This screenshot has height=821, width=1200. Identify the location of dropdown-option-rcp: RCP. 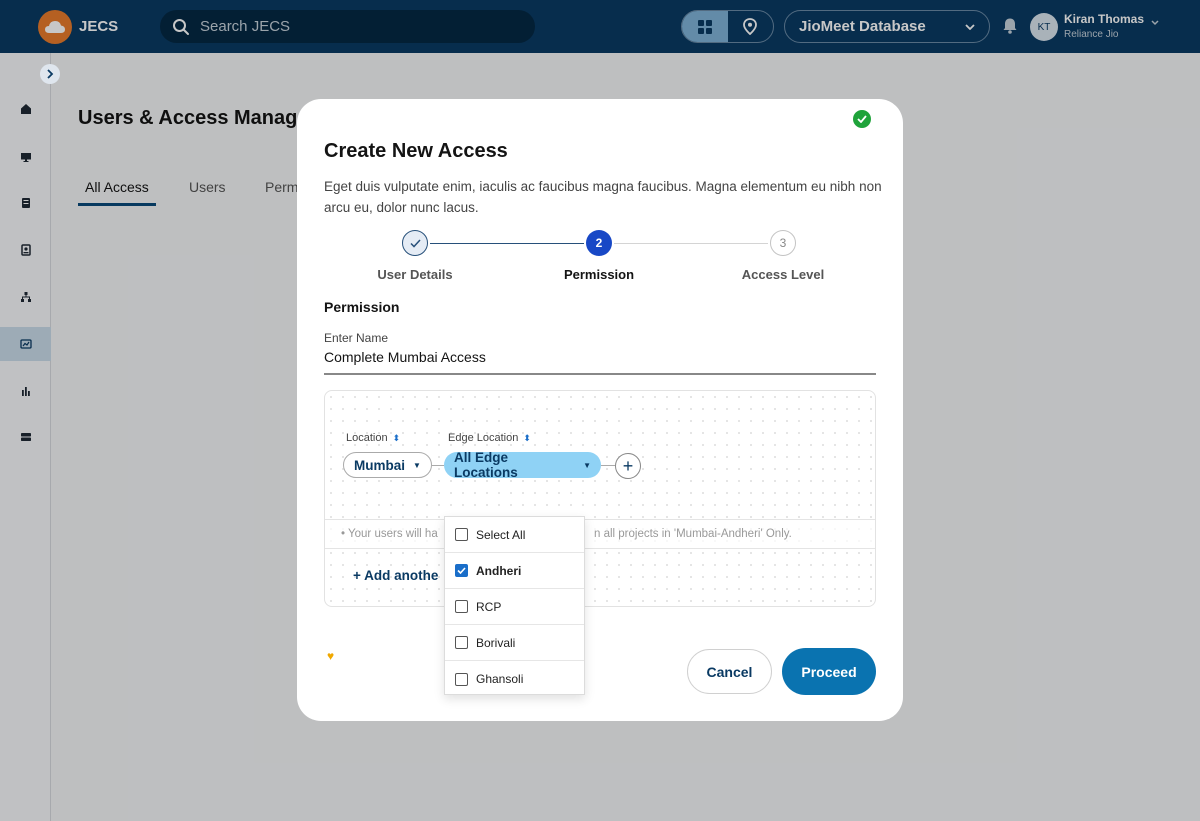
(514, 607).